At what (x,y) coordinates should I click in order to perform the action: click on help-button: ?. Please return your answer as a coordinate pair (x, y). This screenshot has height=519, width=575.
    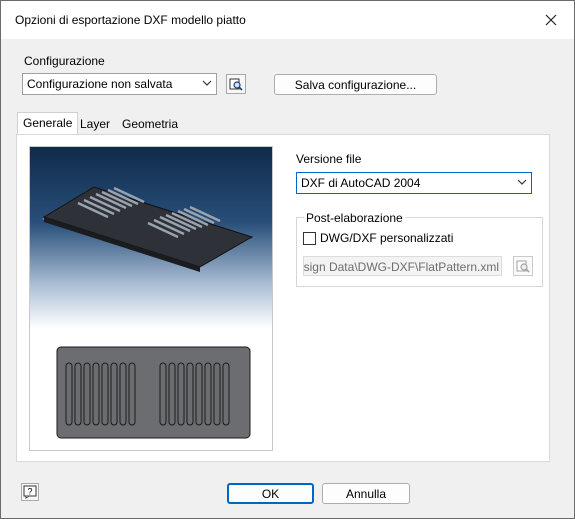
    Looking at the image, I should click on (30, 492).